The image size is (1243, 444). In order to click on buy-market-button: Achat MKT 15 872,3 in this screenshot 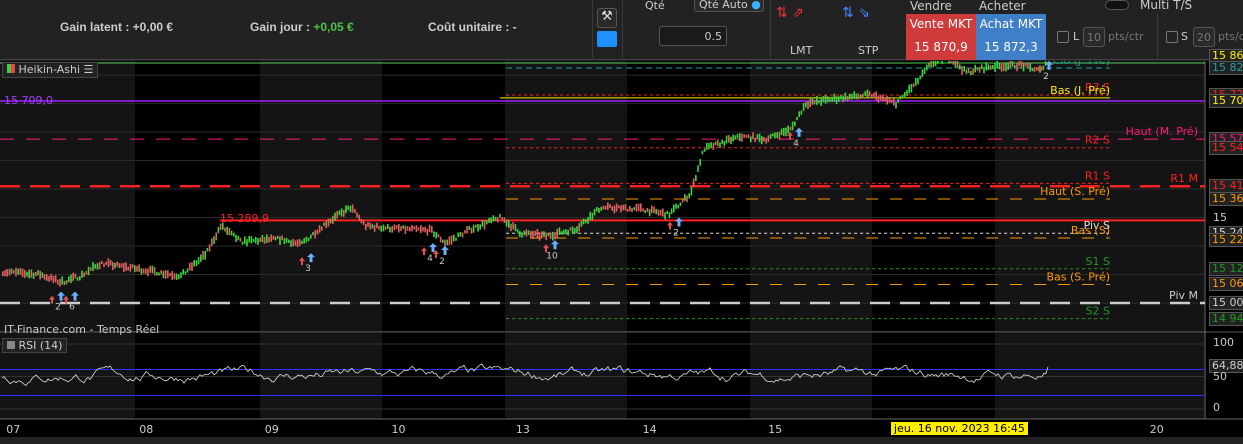, I will do `click(1011, 37)`.